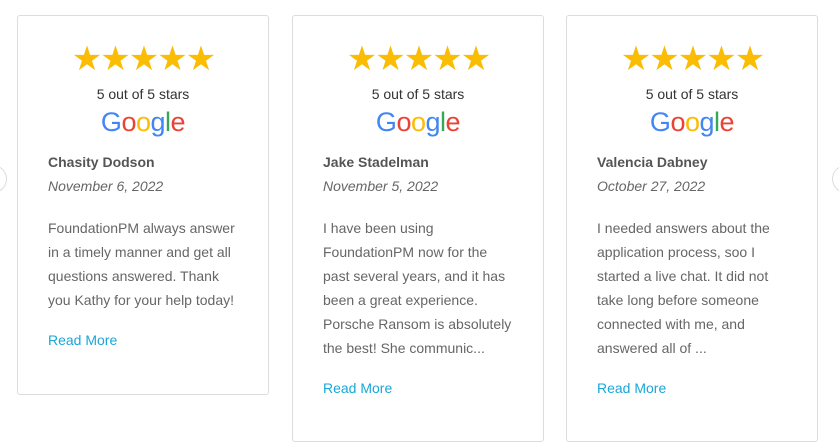  What do you see at coordinates (381, 186) in the screenshot?
I see `review-date: November 5, 2022` at bounding box center [381, 186].